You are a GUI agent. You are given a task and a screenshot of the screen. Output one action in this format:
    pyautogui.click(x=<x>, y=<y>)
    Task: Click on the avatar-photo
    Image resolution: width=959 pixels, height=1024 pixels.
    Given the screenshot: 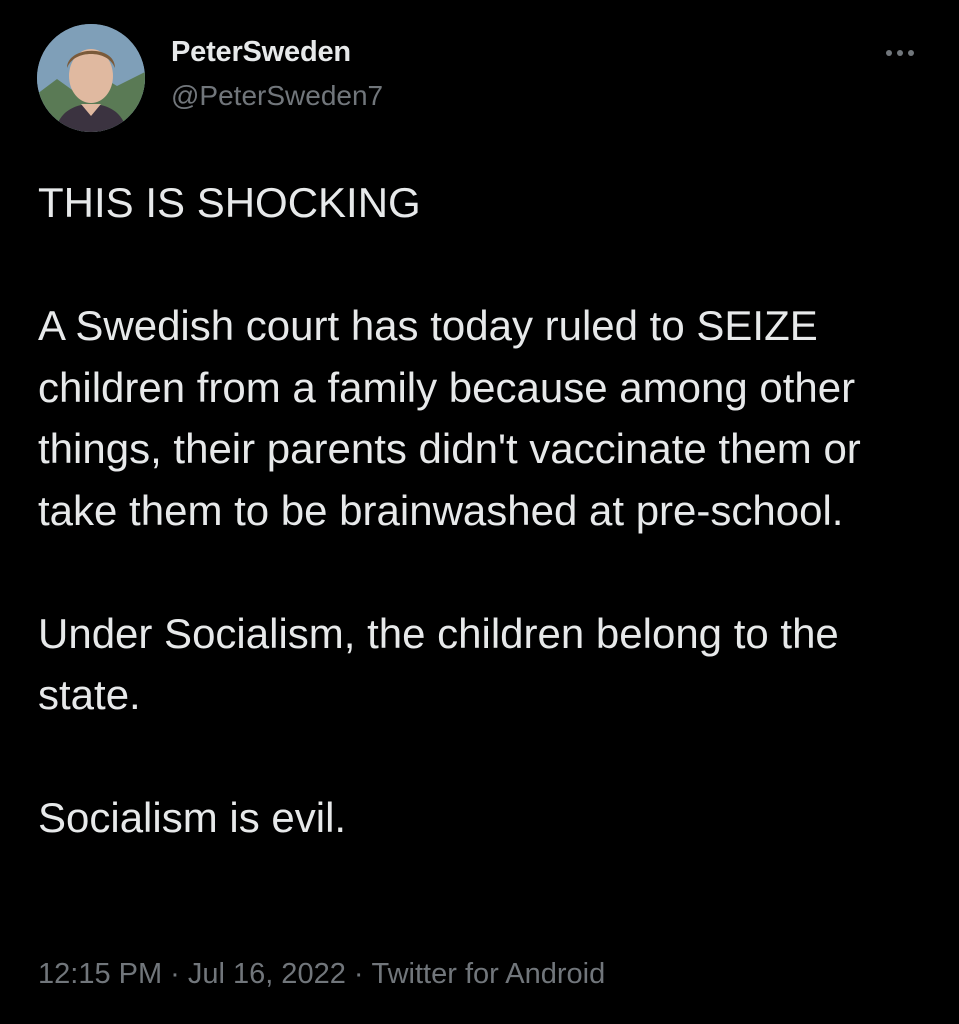 What is the action you would take?
    pyautogui.click(x=91, y=78)
    